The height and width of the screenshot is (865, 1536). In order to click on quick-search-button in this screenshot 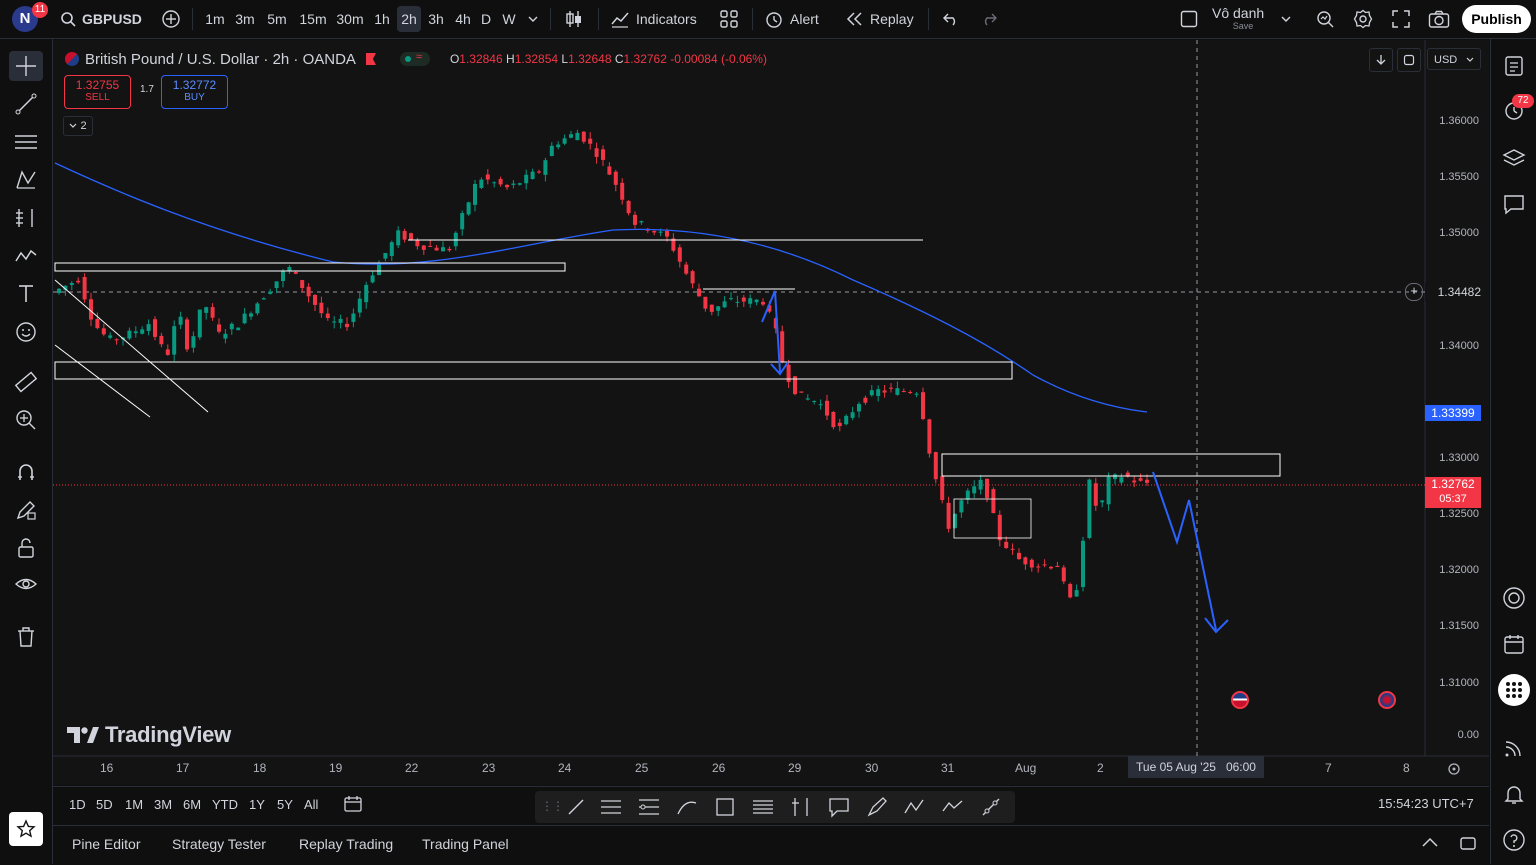, I will do `click(1325, 19)`.